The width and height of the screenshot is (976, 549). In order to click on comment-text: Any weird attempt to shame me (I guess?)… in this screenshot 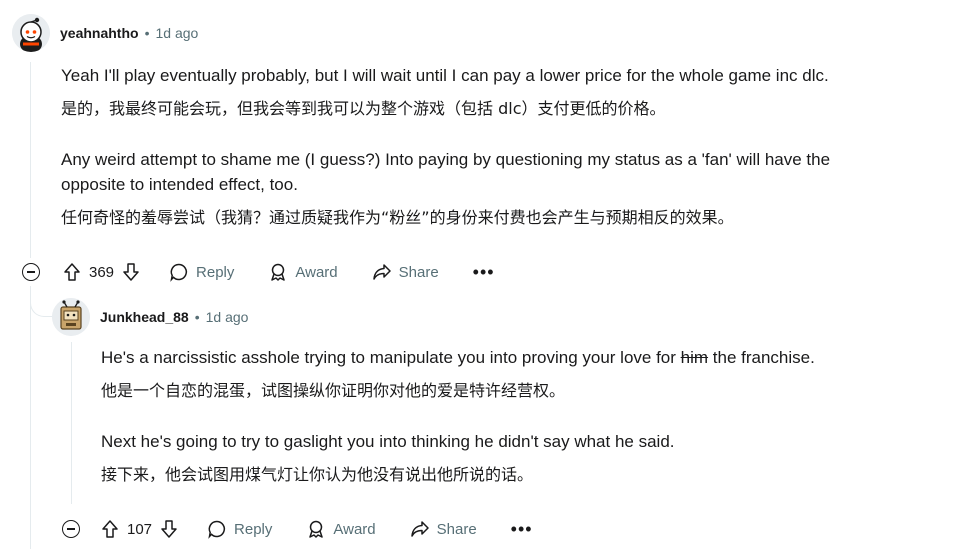, I will do `click(446, 159)`.